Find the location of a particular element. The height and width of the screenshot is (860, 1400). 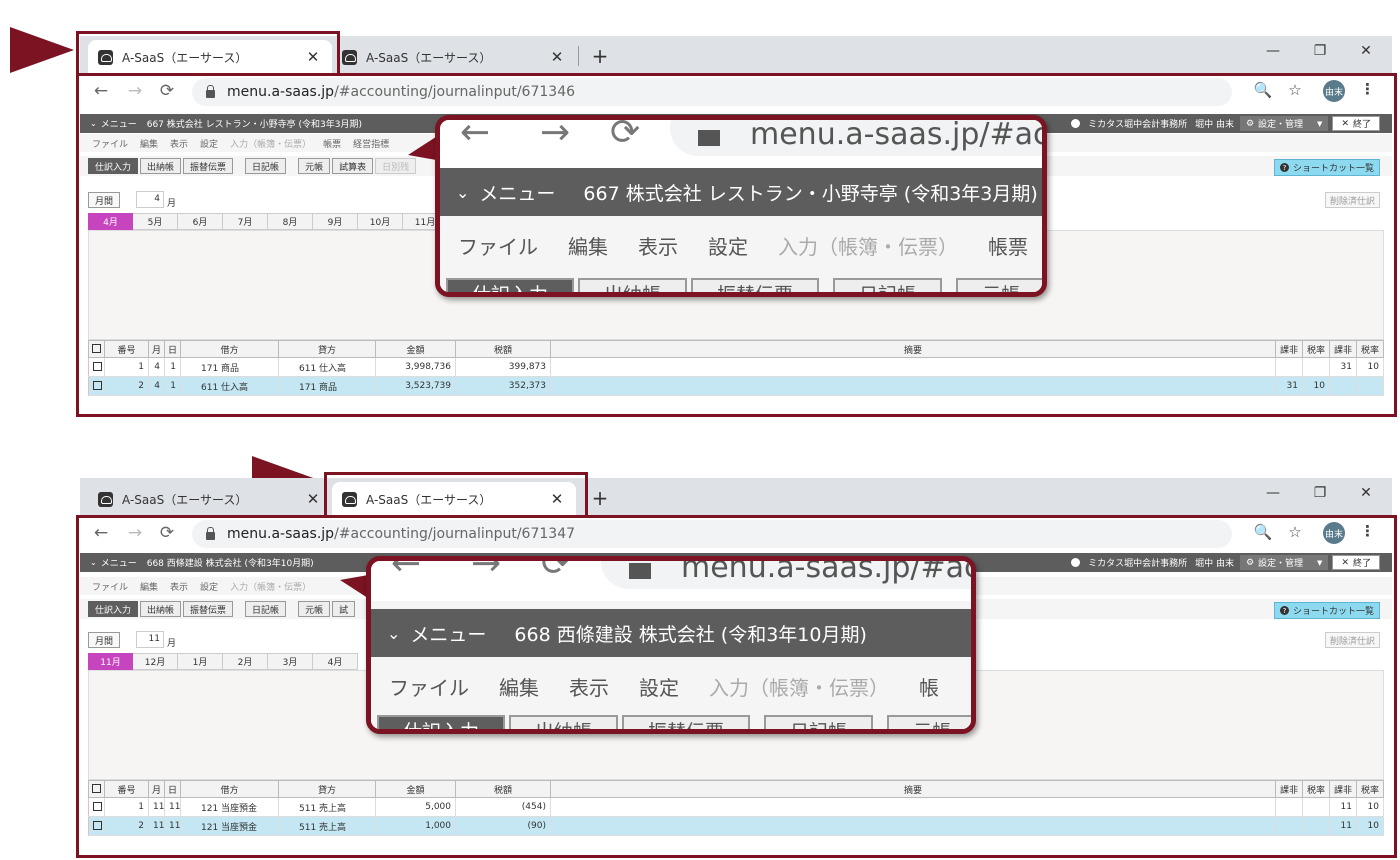

month-input: 11 is located at coordinates (150, 639).